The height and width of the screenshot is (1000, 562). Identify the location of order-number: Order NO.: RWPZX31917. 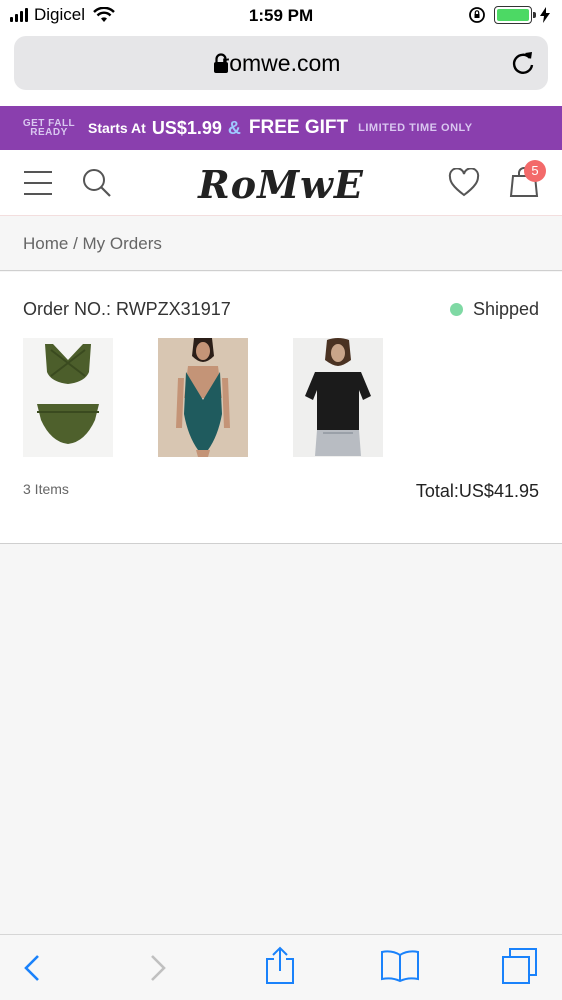
(127, 309).